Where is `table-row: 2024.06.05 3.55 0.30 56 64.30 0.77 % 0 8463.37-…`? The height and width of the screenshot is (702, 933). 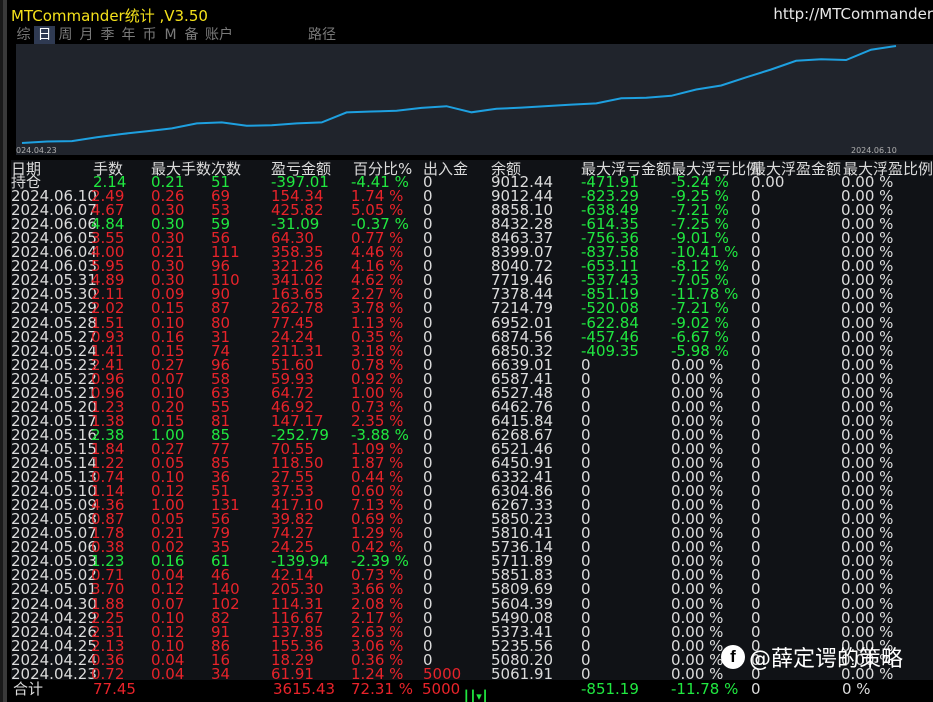
table-row: 2024.06.05 3.55 0.30 56 64.30 0.77 % 0 8463.37-… is located at coordinates (468, 238).